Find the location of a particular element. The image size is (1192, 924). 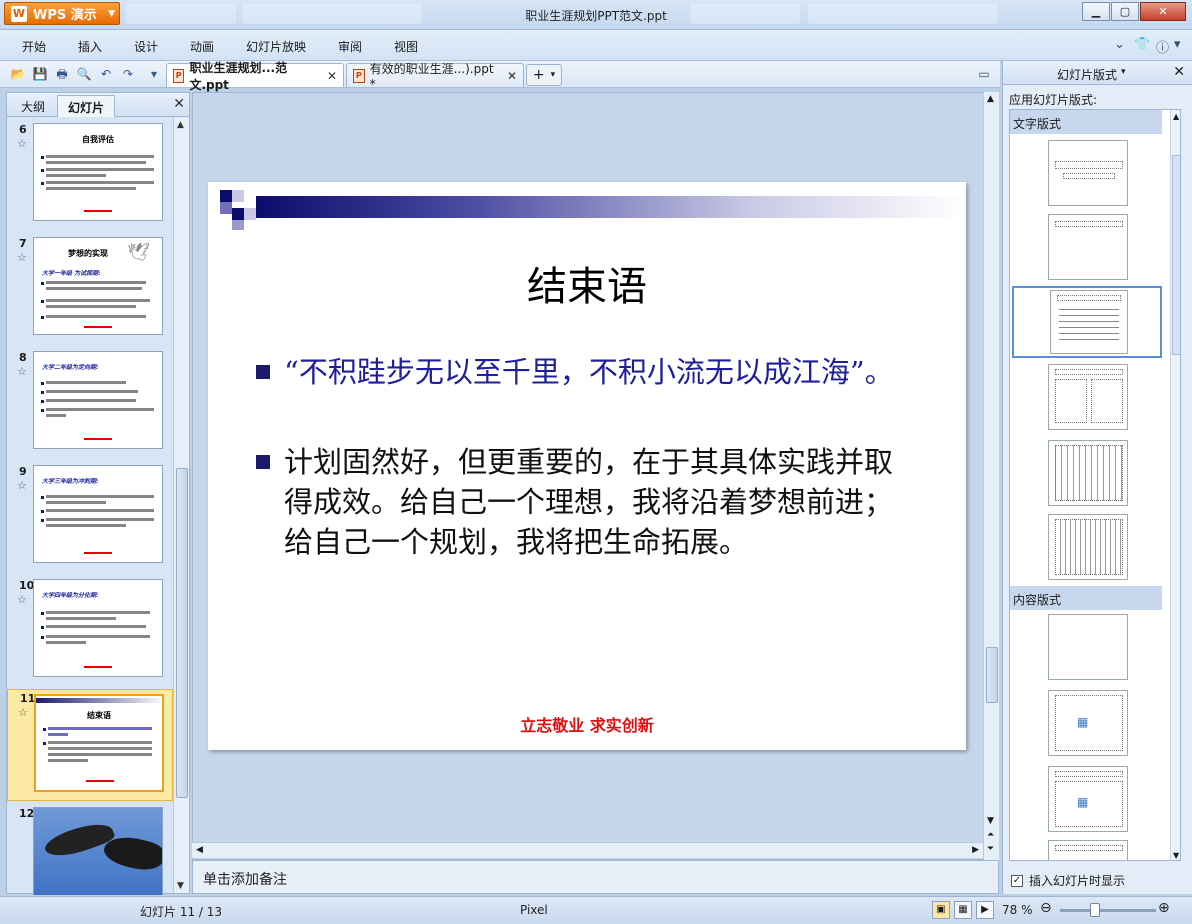

slide-thumbnail: 12 is located at coordinates (90, 850).